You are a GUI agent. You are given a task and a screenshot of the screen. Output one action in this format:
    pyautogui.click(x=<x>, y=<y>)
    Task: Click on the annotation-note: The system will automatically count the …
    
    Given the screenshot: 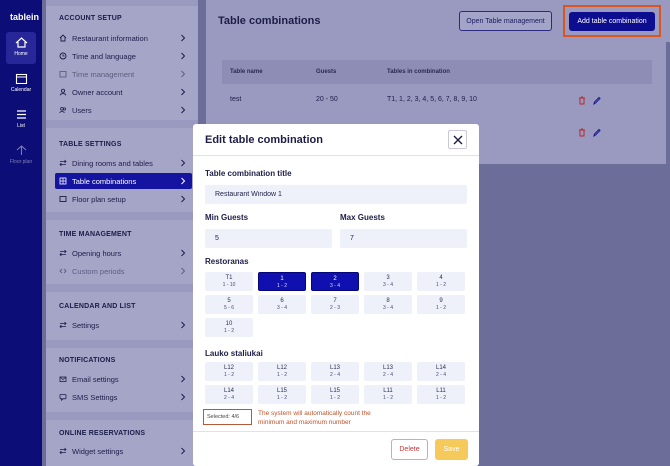 What is the action you would take?
    pyautogui.click(x=314, y=418)
    